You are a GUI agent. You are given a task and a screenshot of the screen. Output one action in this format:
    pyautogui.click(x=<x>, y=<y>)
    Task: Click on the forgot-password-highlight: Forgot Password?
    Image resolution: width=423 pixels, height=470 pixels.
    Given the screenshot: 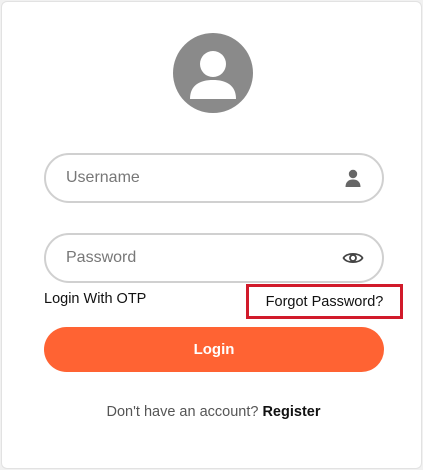 What is the action you would take?
    pyautogui.click(x=324, y=301)
    